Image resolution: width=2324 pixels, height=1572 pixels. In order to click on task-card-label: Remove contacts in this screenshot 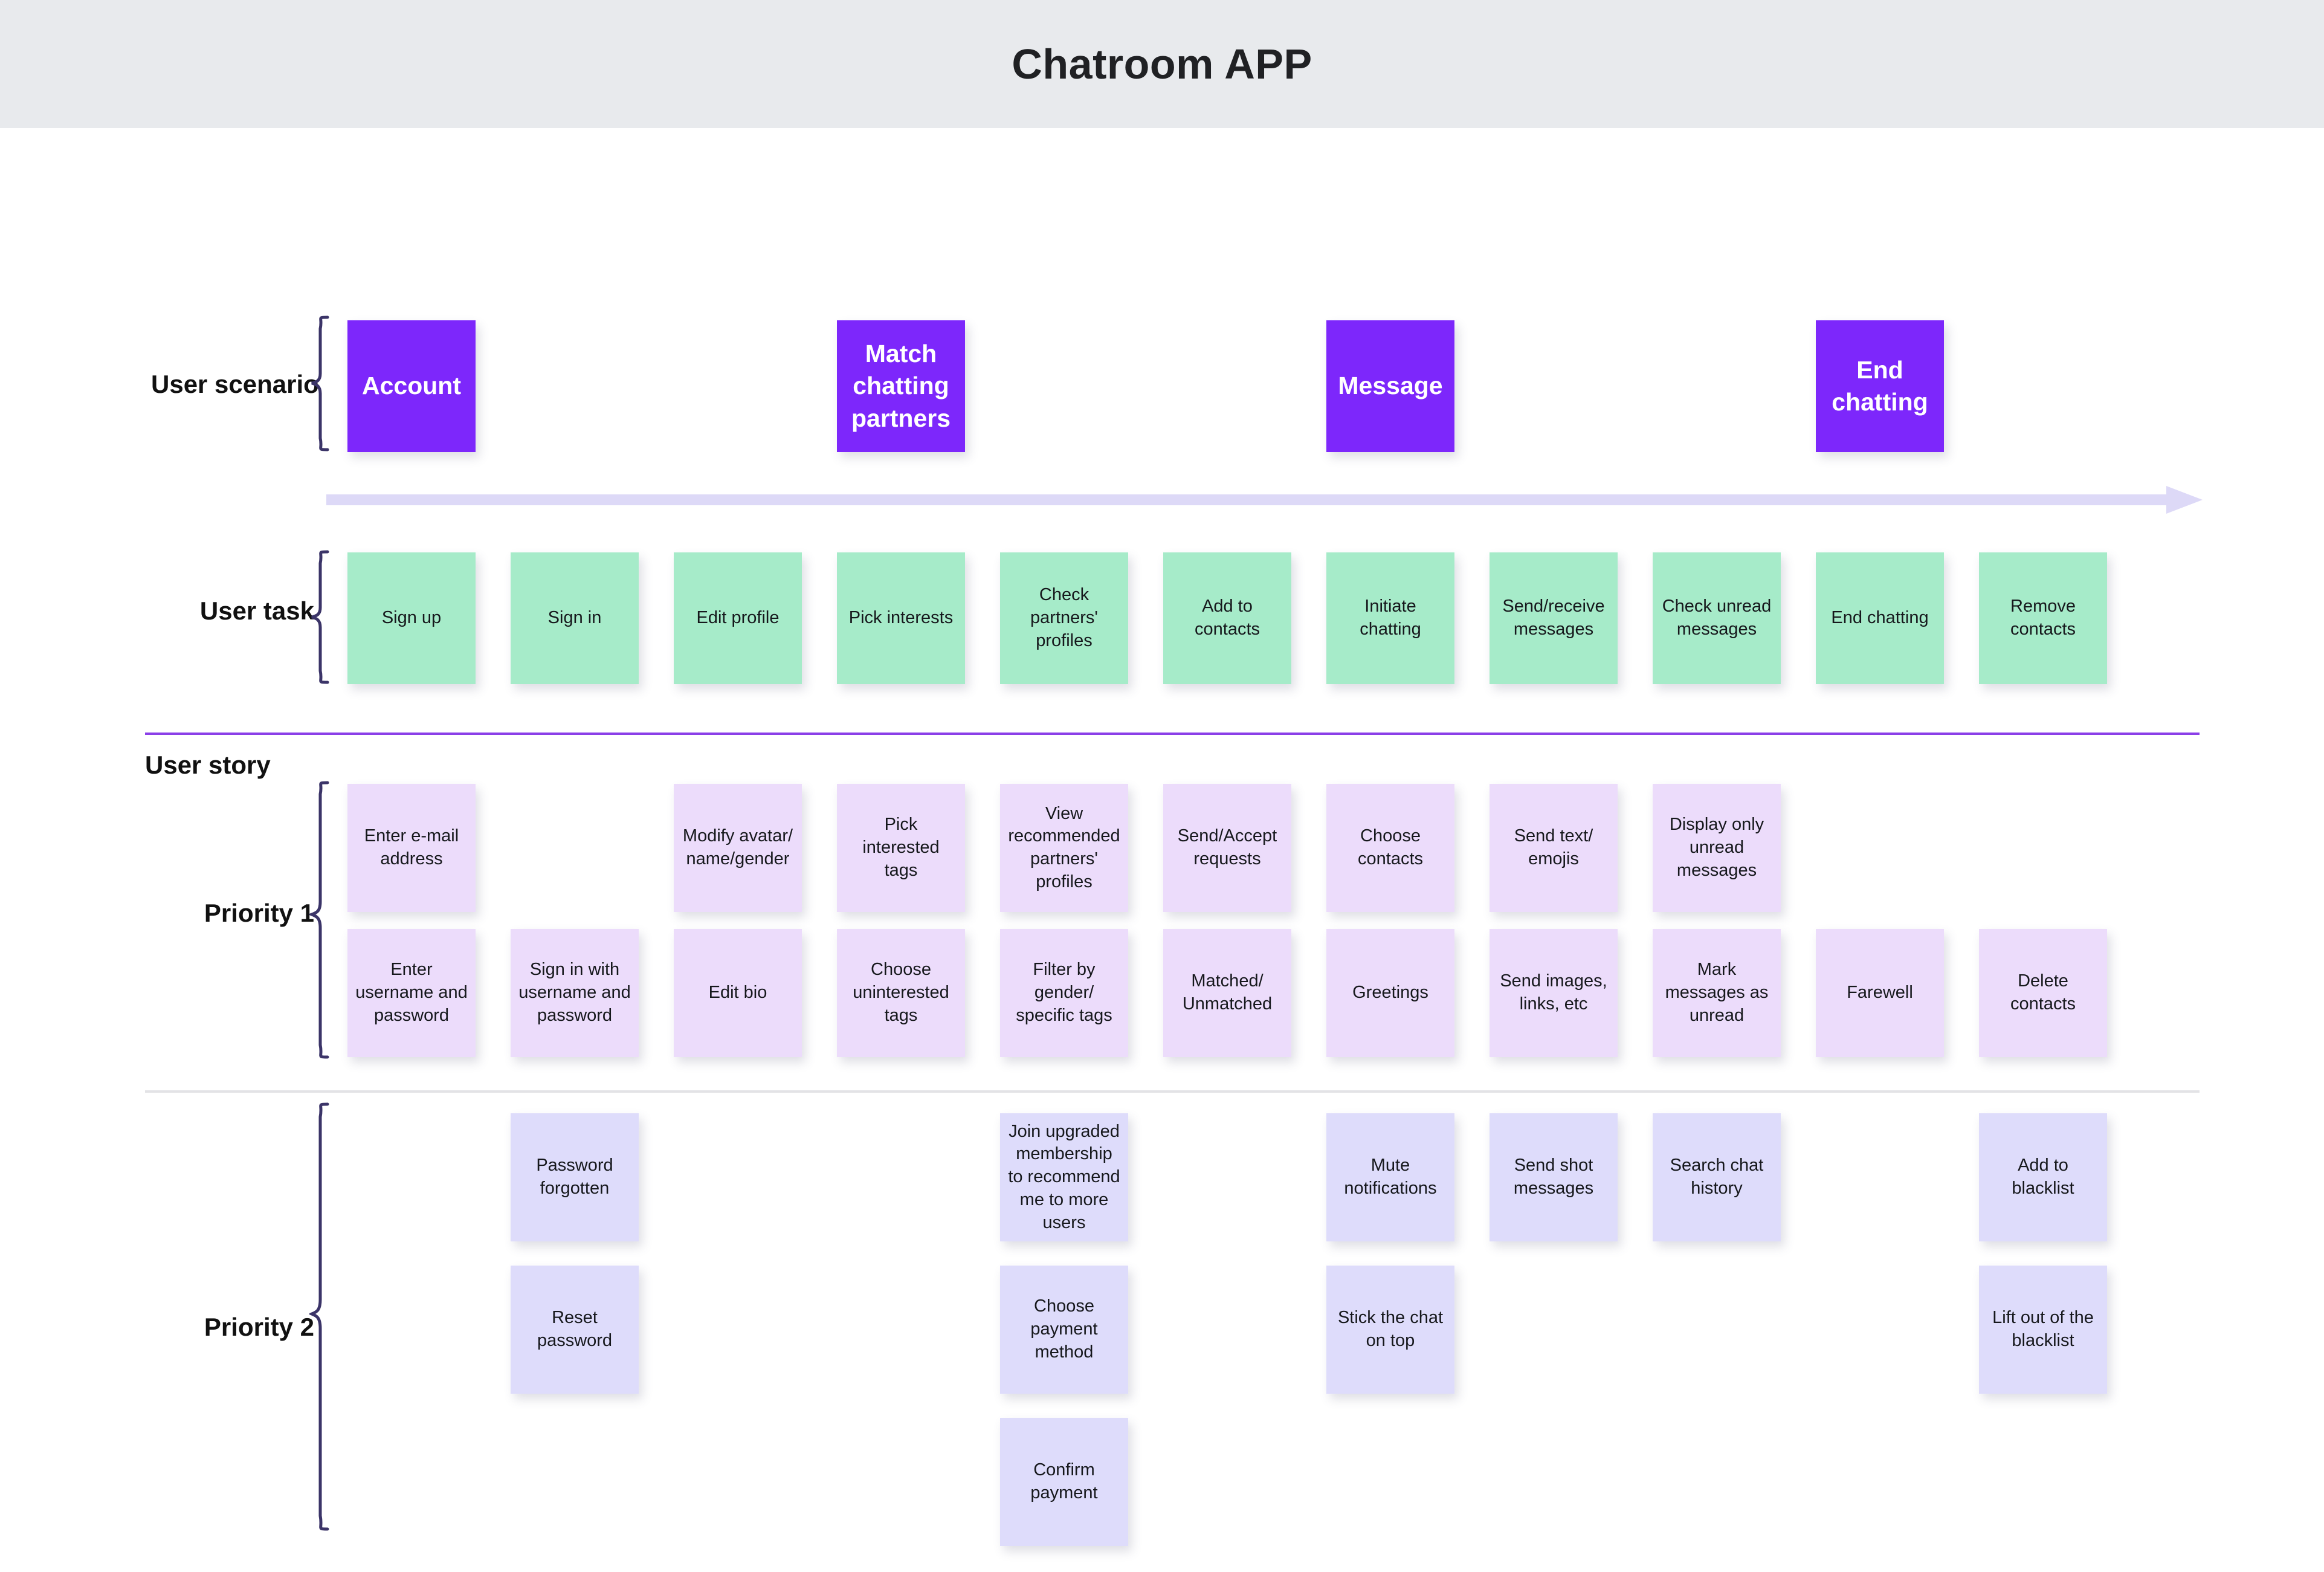, I will do `click(2043, 618)`.